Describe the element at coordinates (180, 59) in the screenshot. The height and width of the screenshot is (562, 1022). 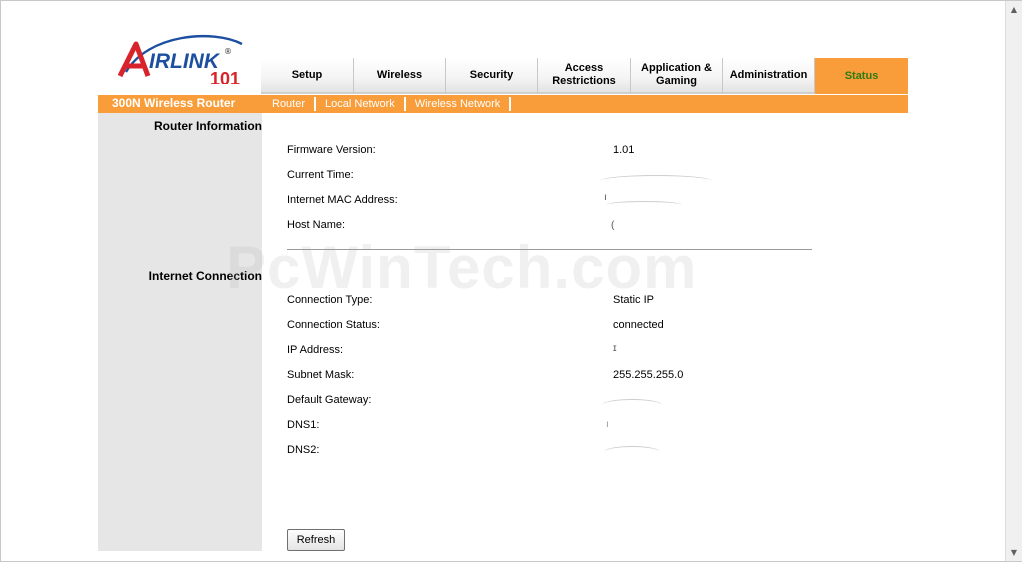
I see `airlink101-logo: IRLINK ® 101` at that location.